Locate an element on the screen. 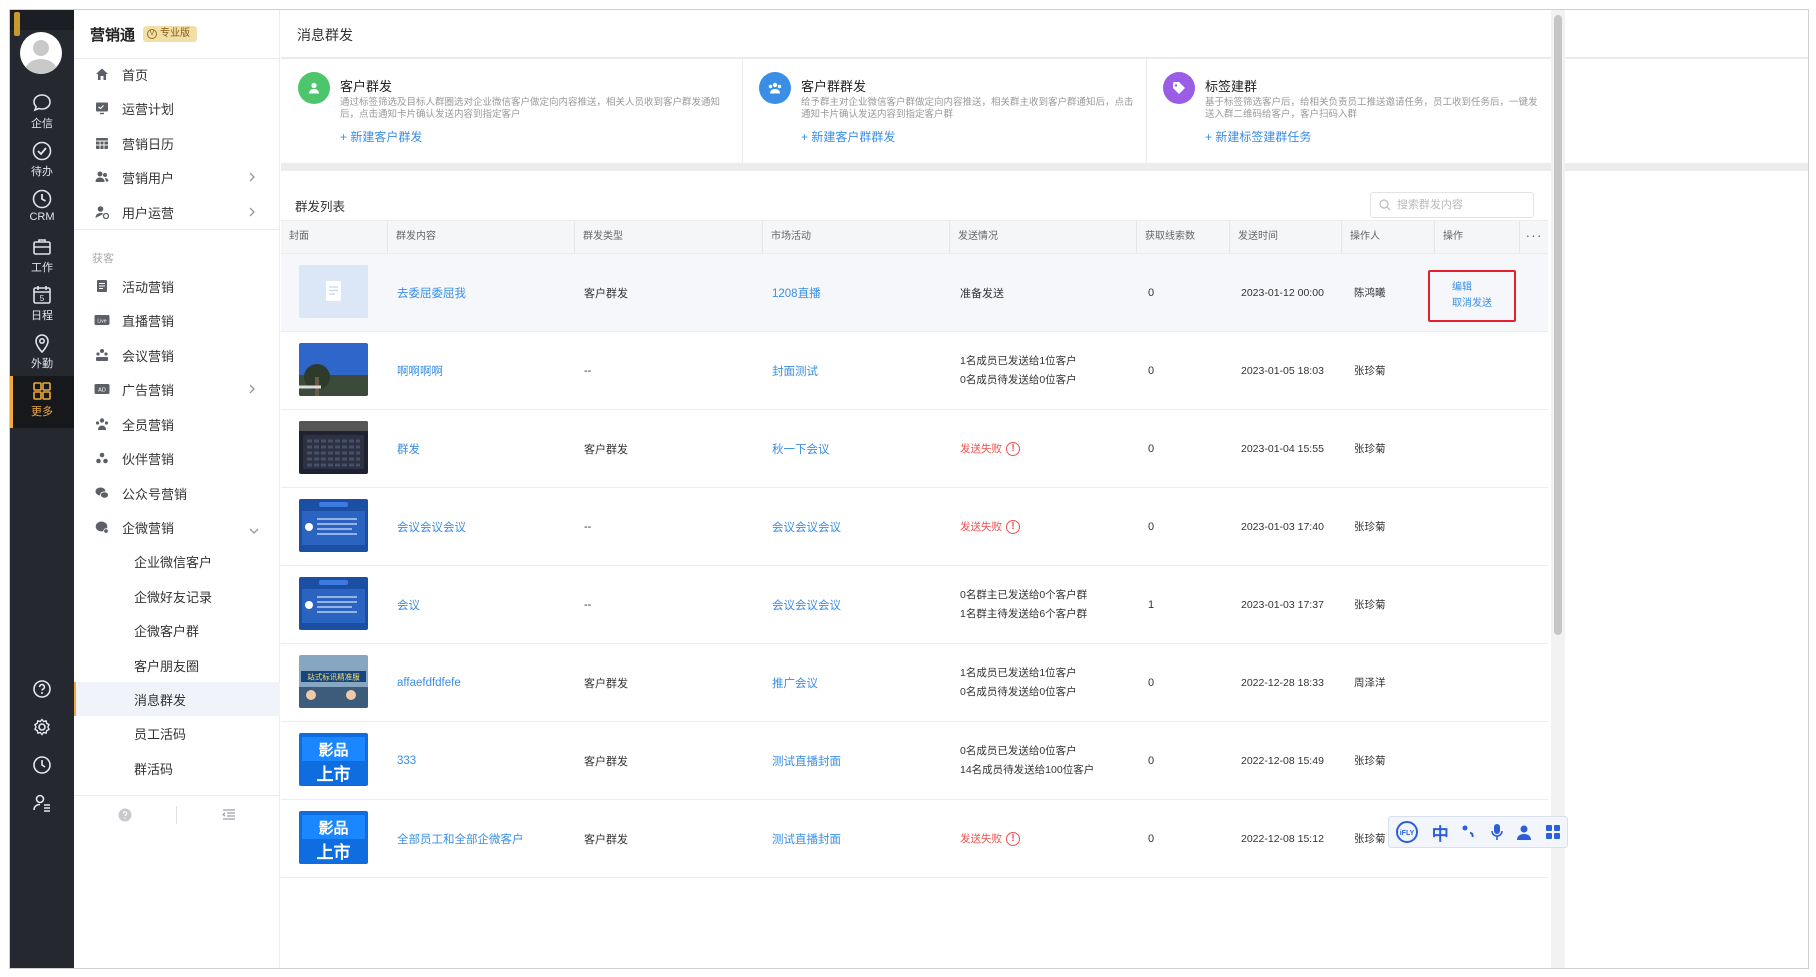  sub-menu-item: 客户朋友圈 is located at coordinates (177, 665).